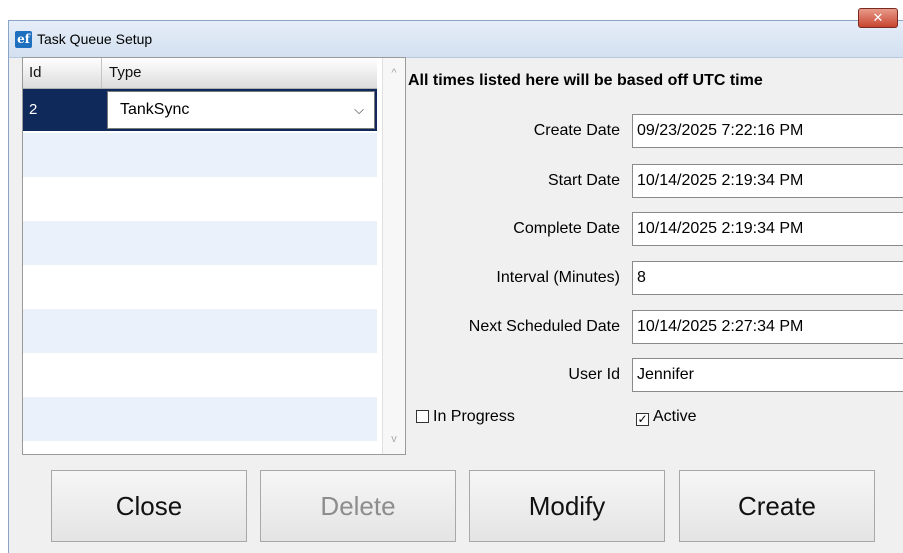  I want to click on start-date-field, so click(767, 181).